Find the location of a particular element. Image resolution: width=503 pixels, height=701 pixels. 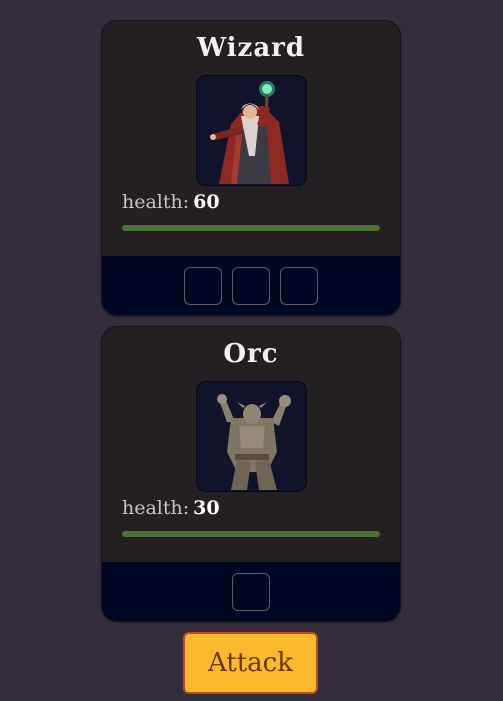

health-text: health: 60 is located at coordinates (171, 202).